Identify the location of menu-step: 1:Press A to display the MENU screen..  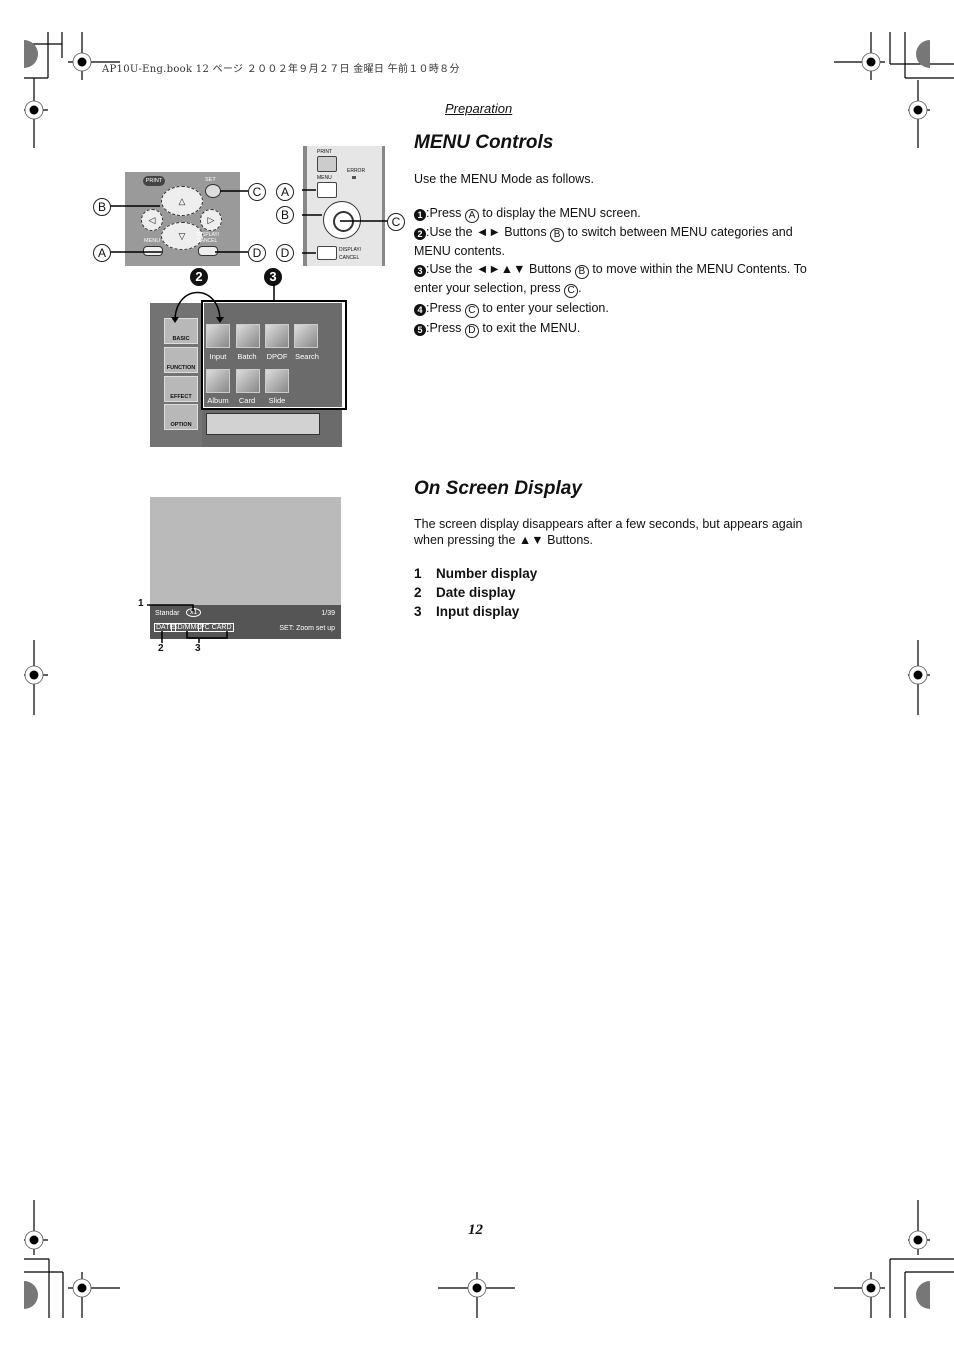
(619, 213).